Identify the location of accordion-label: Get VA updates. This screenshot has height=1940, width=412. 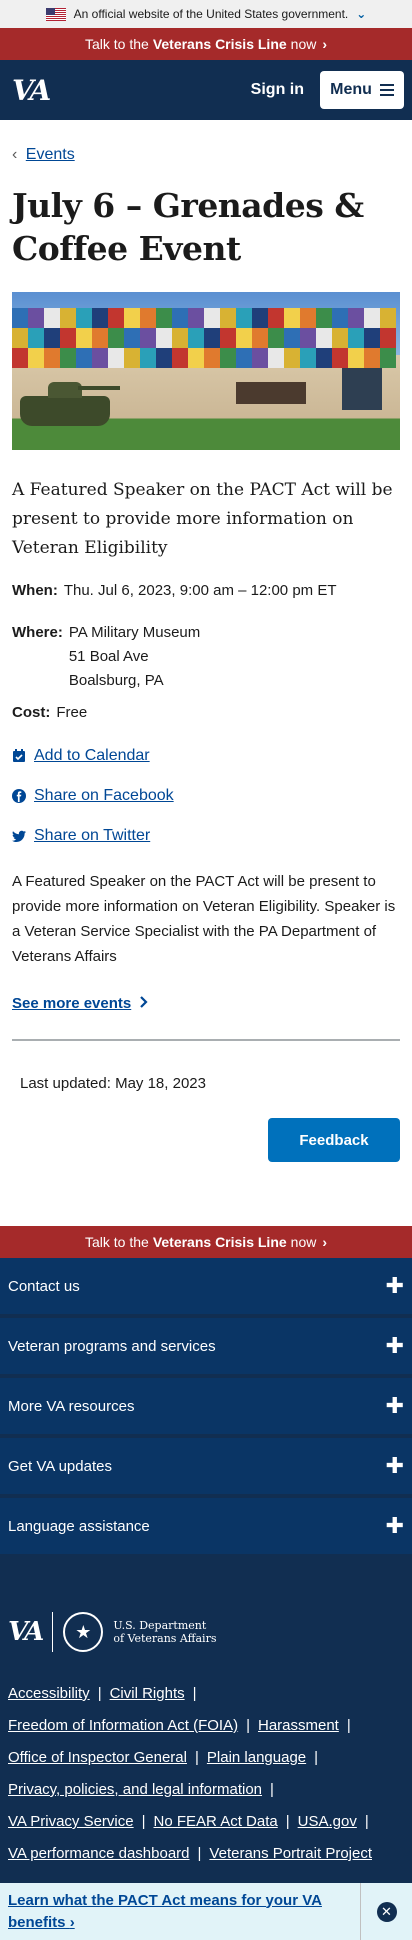
(60, 1466).